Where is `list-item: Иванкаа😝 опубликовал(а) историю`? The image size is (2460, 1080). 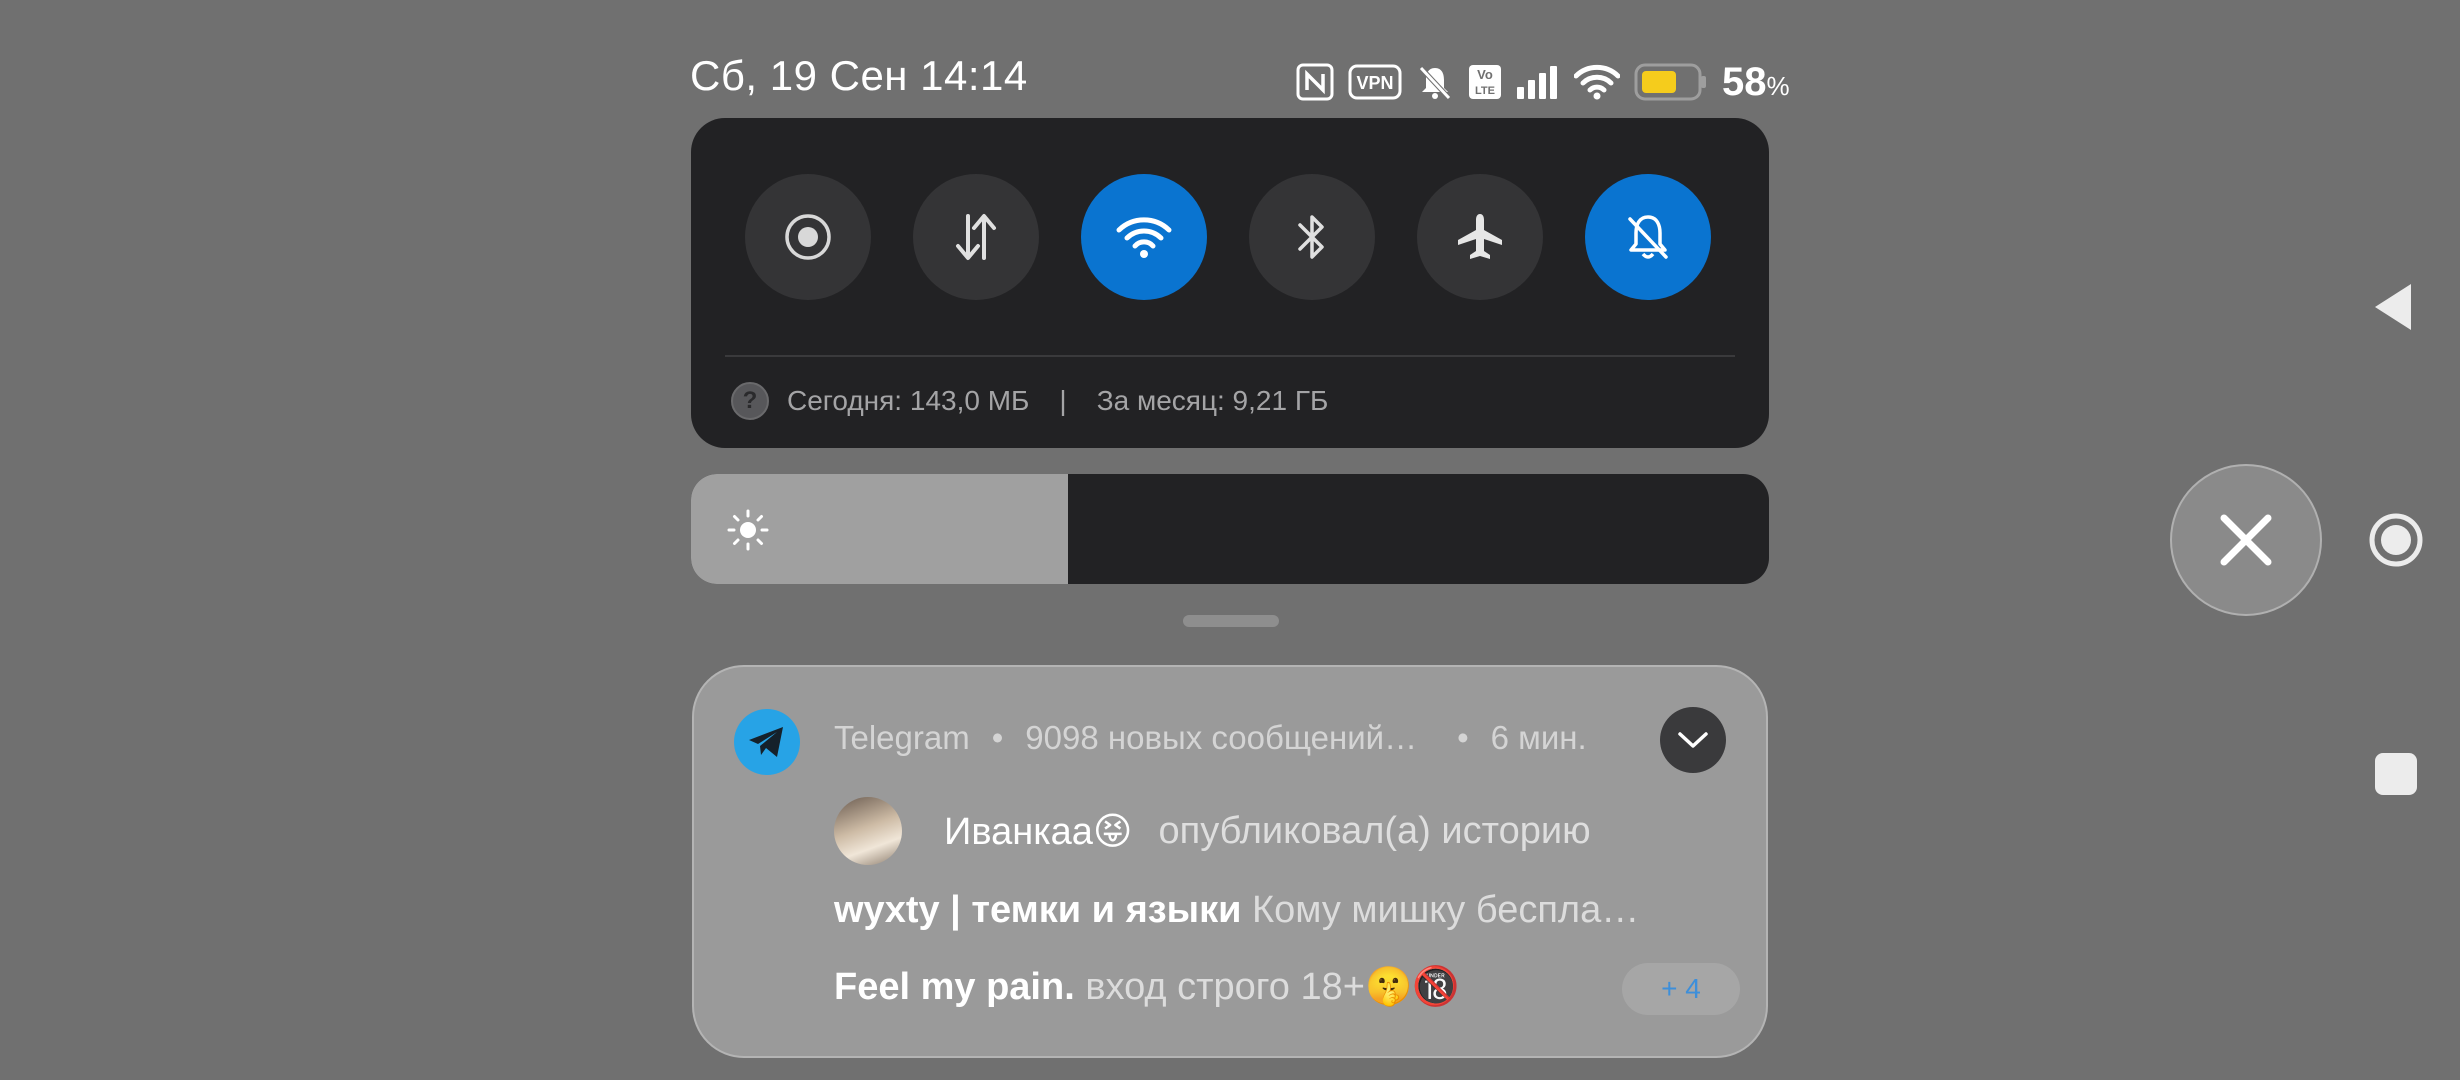 list-item: Иванкаа😝 опубликовал(а) историю is located at coordinates (1212, 831).